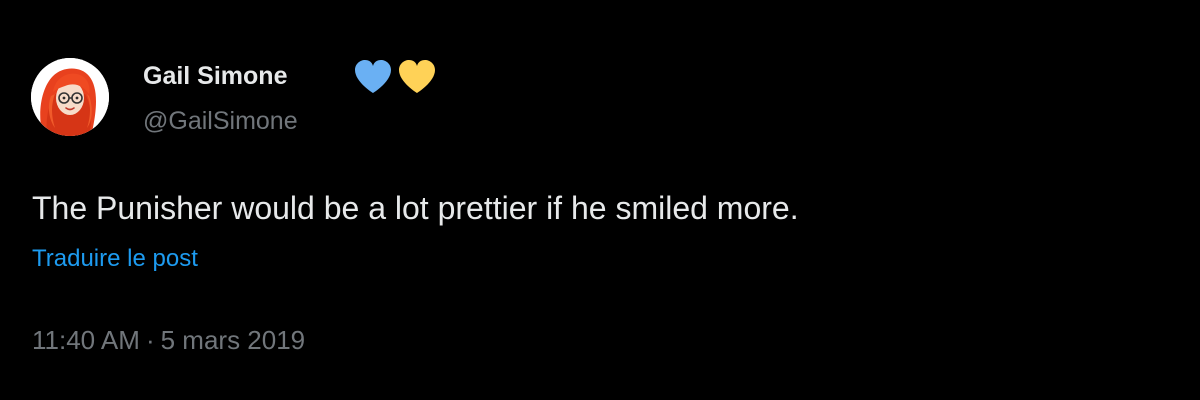 The height and width of the screenshot is (400, 1200). Describe the element at coordinates (417, 77) in the screenshot. I see `yellow-heart-icon` at that location.